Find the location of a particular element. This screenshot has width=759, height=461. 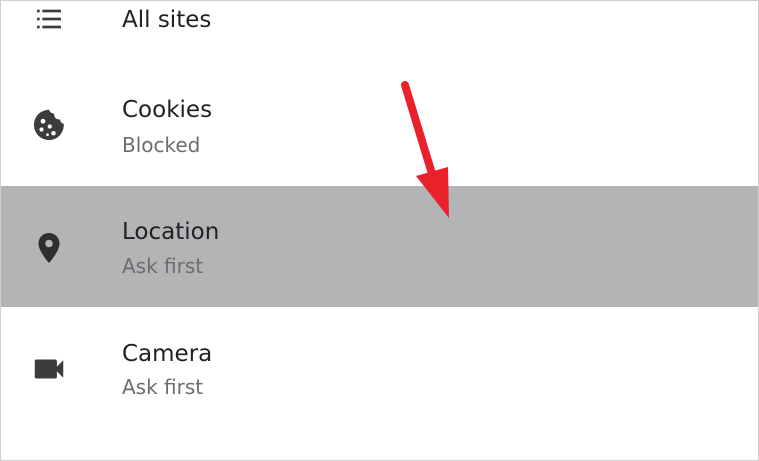

location-status: Ask first is located at coordinates (163, 266).